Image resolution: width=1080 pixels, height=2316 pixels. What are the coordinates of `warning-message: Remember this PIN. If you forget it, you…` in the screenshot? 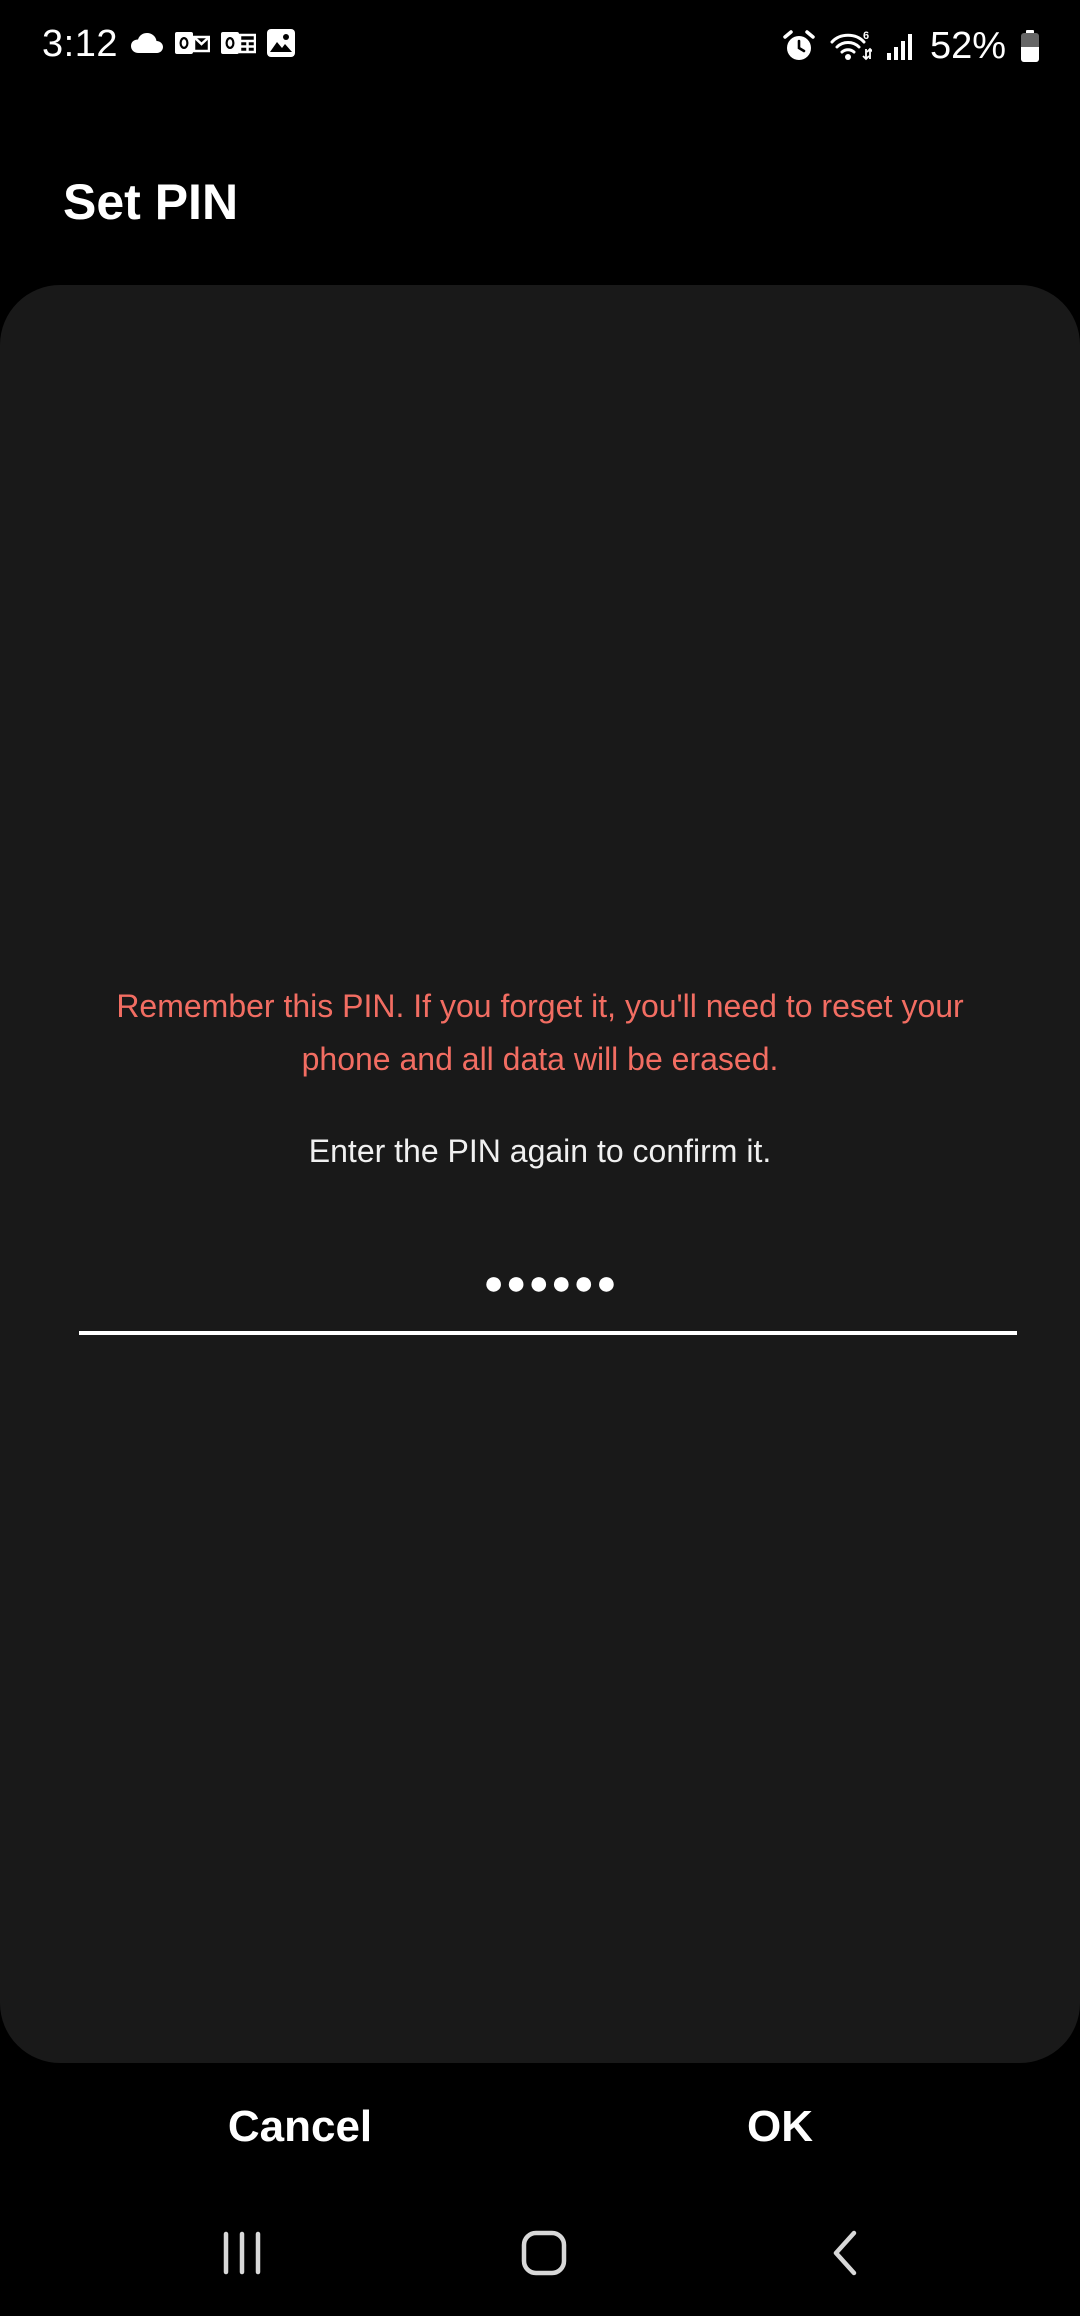 It's located at (540, 1032).